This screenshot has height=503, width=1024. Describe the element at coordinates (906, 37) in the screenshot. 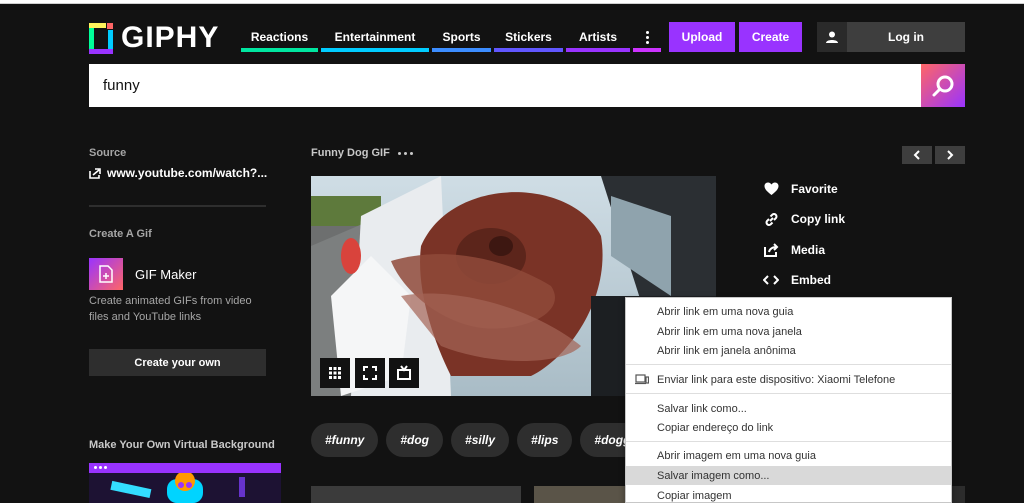

I see `login-label: Log in` at that location.